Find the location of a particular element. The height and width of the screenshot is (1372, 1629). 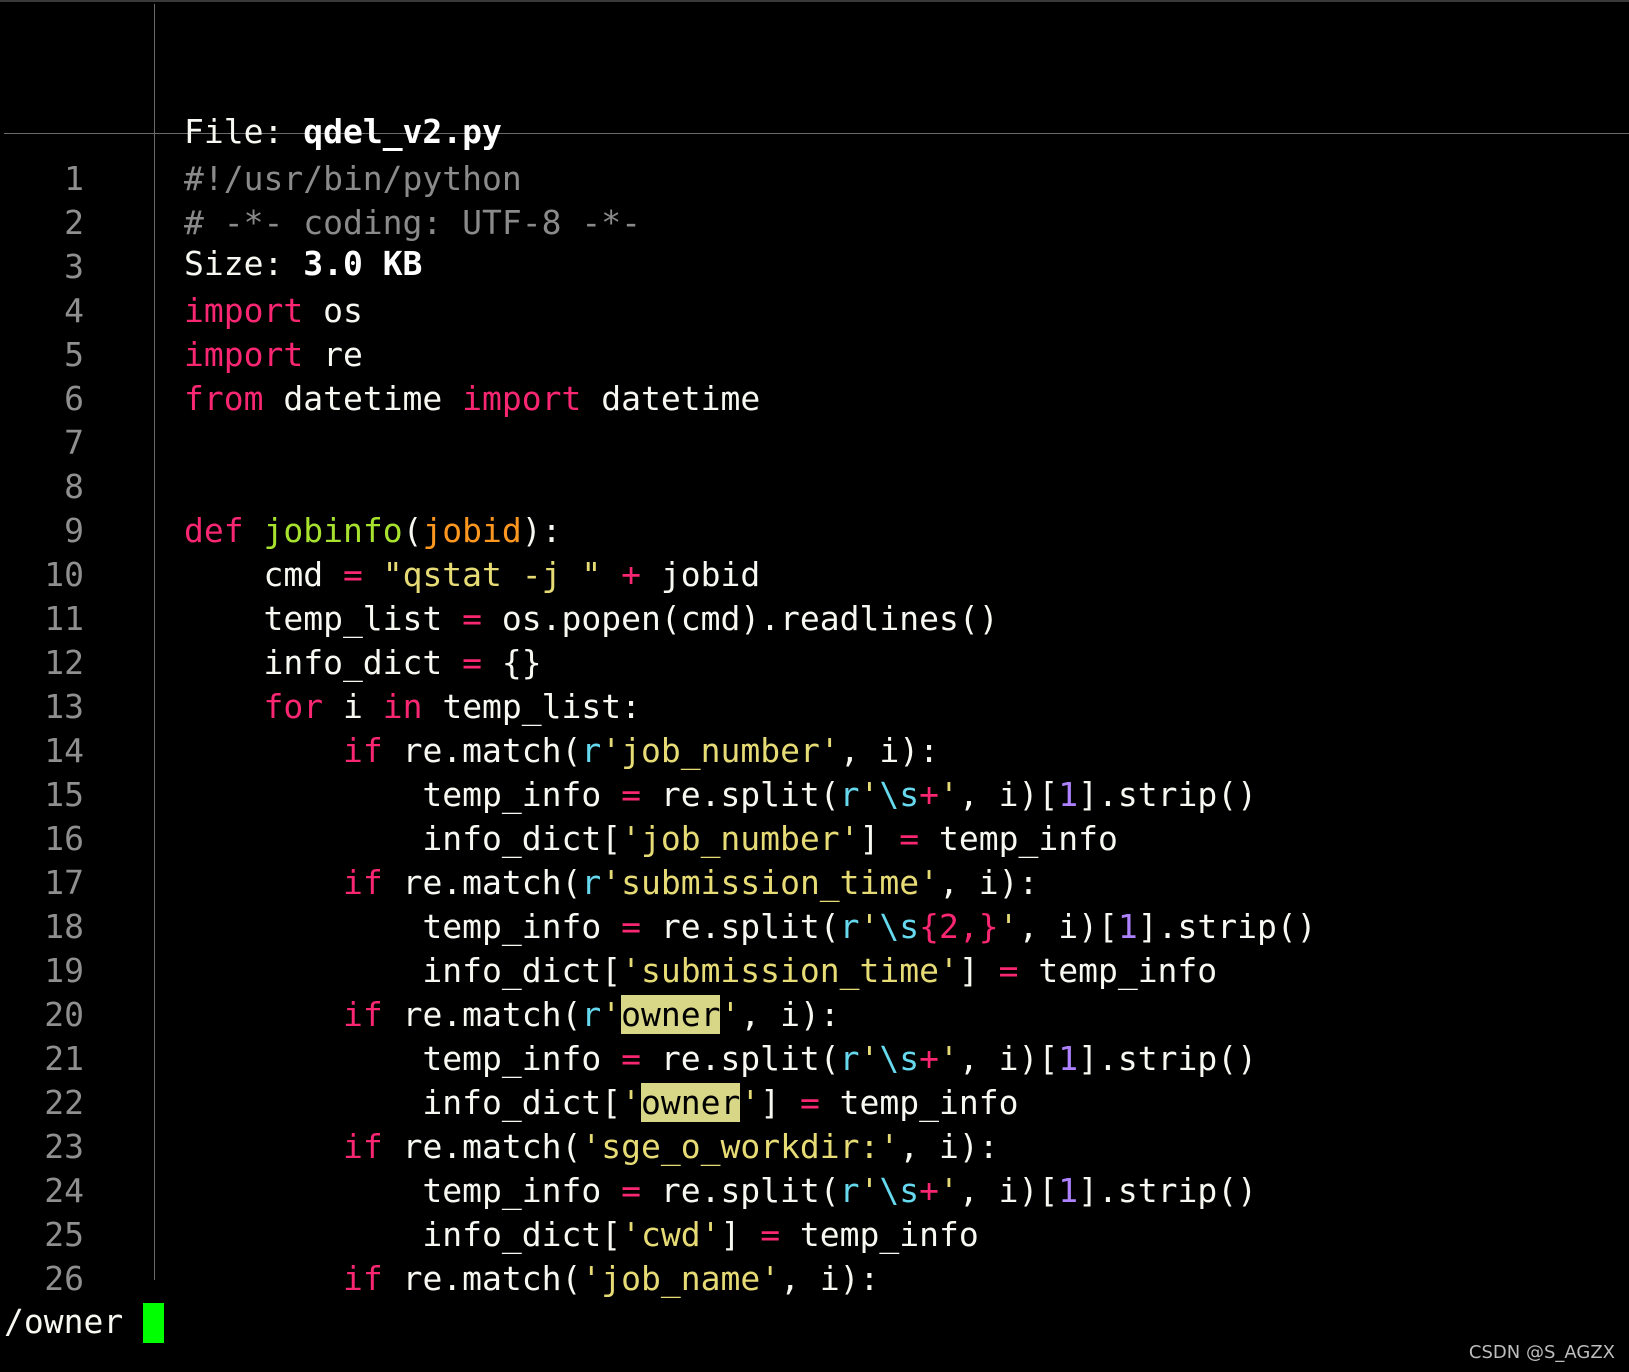

code-line: 11 temp_list = os.popen(cmd).readlines() is located at coordinates (814, 619).